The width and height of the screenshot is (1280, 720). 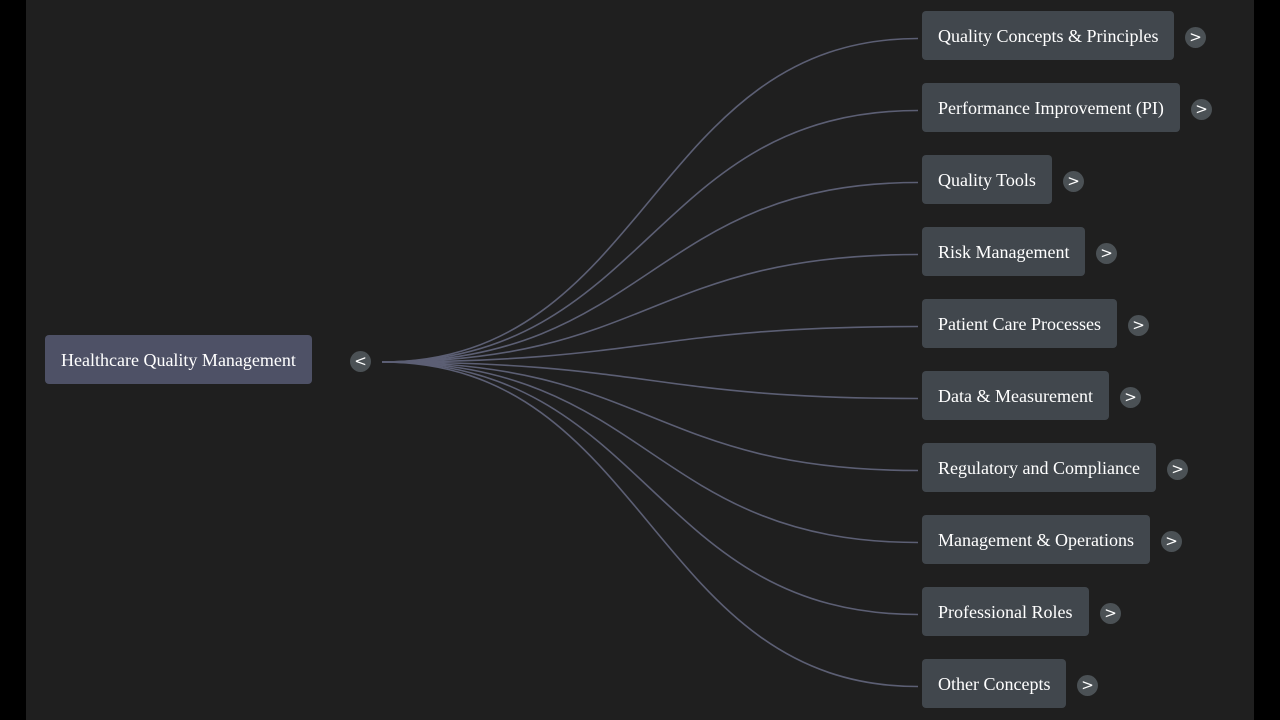 I want to click on child-node-label: Management & Operations, so click(x=1036, y=539).